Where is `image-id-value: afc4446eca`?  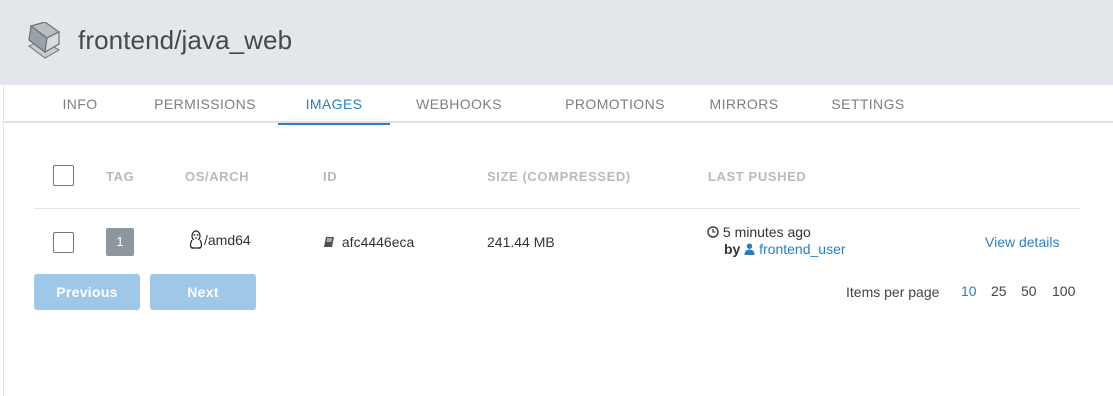
image-id-value: afc4446eca is located at coordinates (378, 242).